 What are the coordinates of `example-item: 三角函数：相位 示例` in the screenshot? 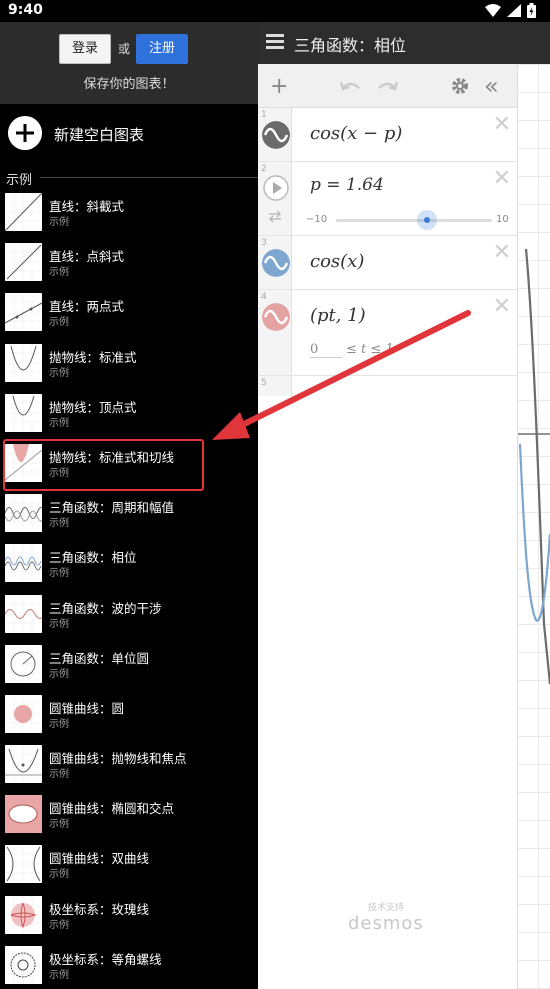 It's located at (129, 567).